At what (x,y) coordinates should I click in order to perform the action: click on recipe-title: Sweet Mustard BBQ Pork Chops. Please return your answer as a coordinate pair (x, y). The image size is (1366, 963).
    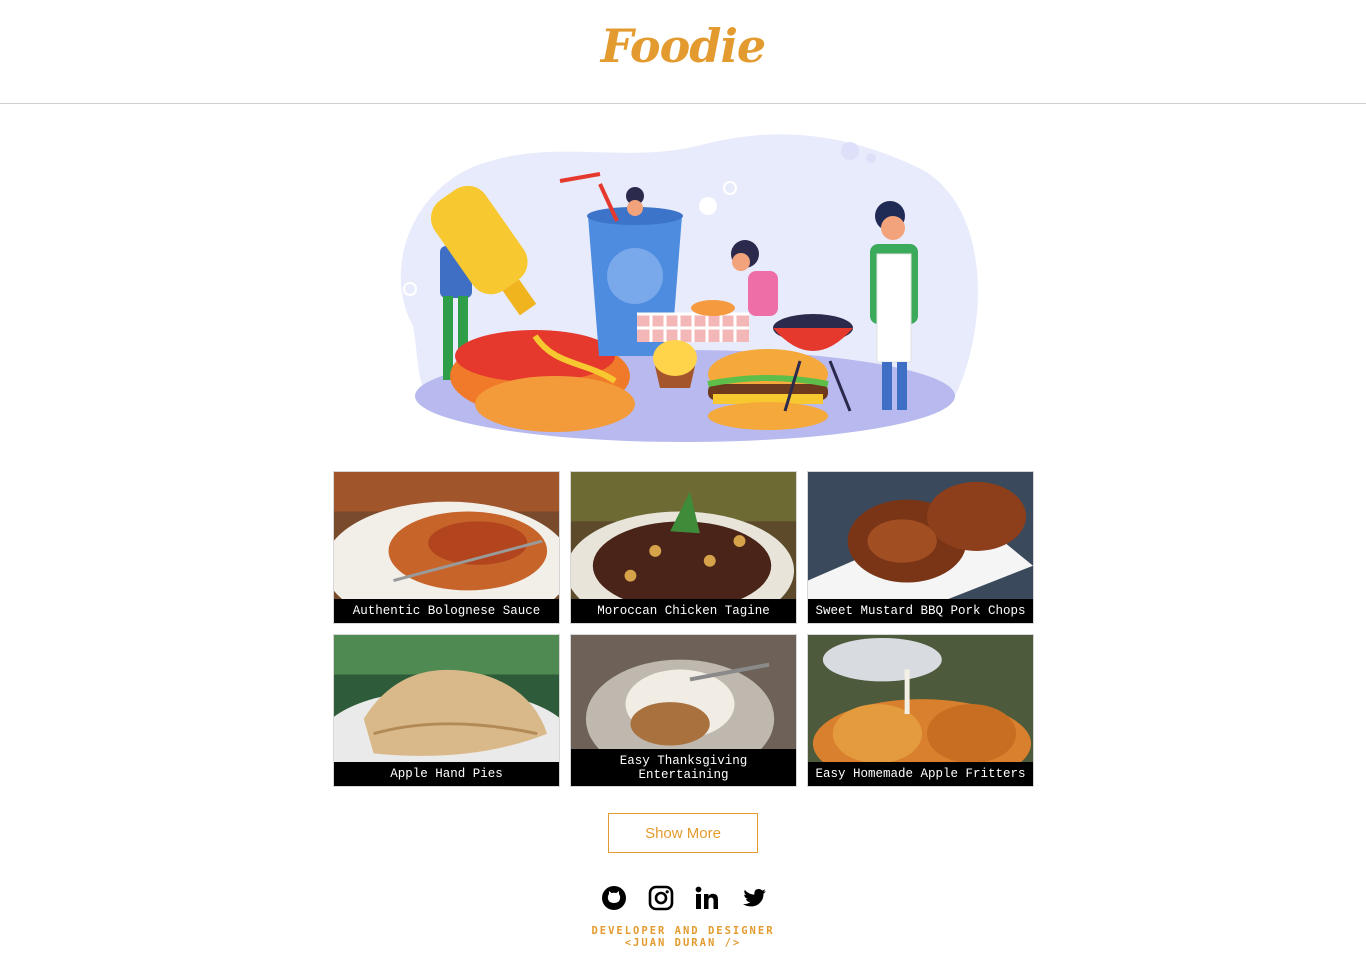
    Looking at the image, I should click on (920, 611).